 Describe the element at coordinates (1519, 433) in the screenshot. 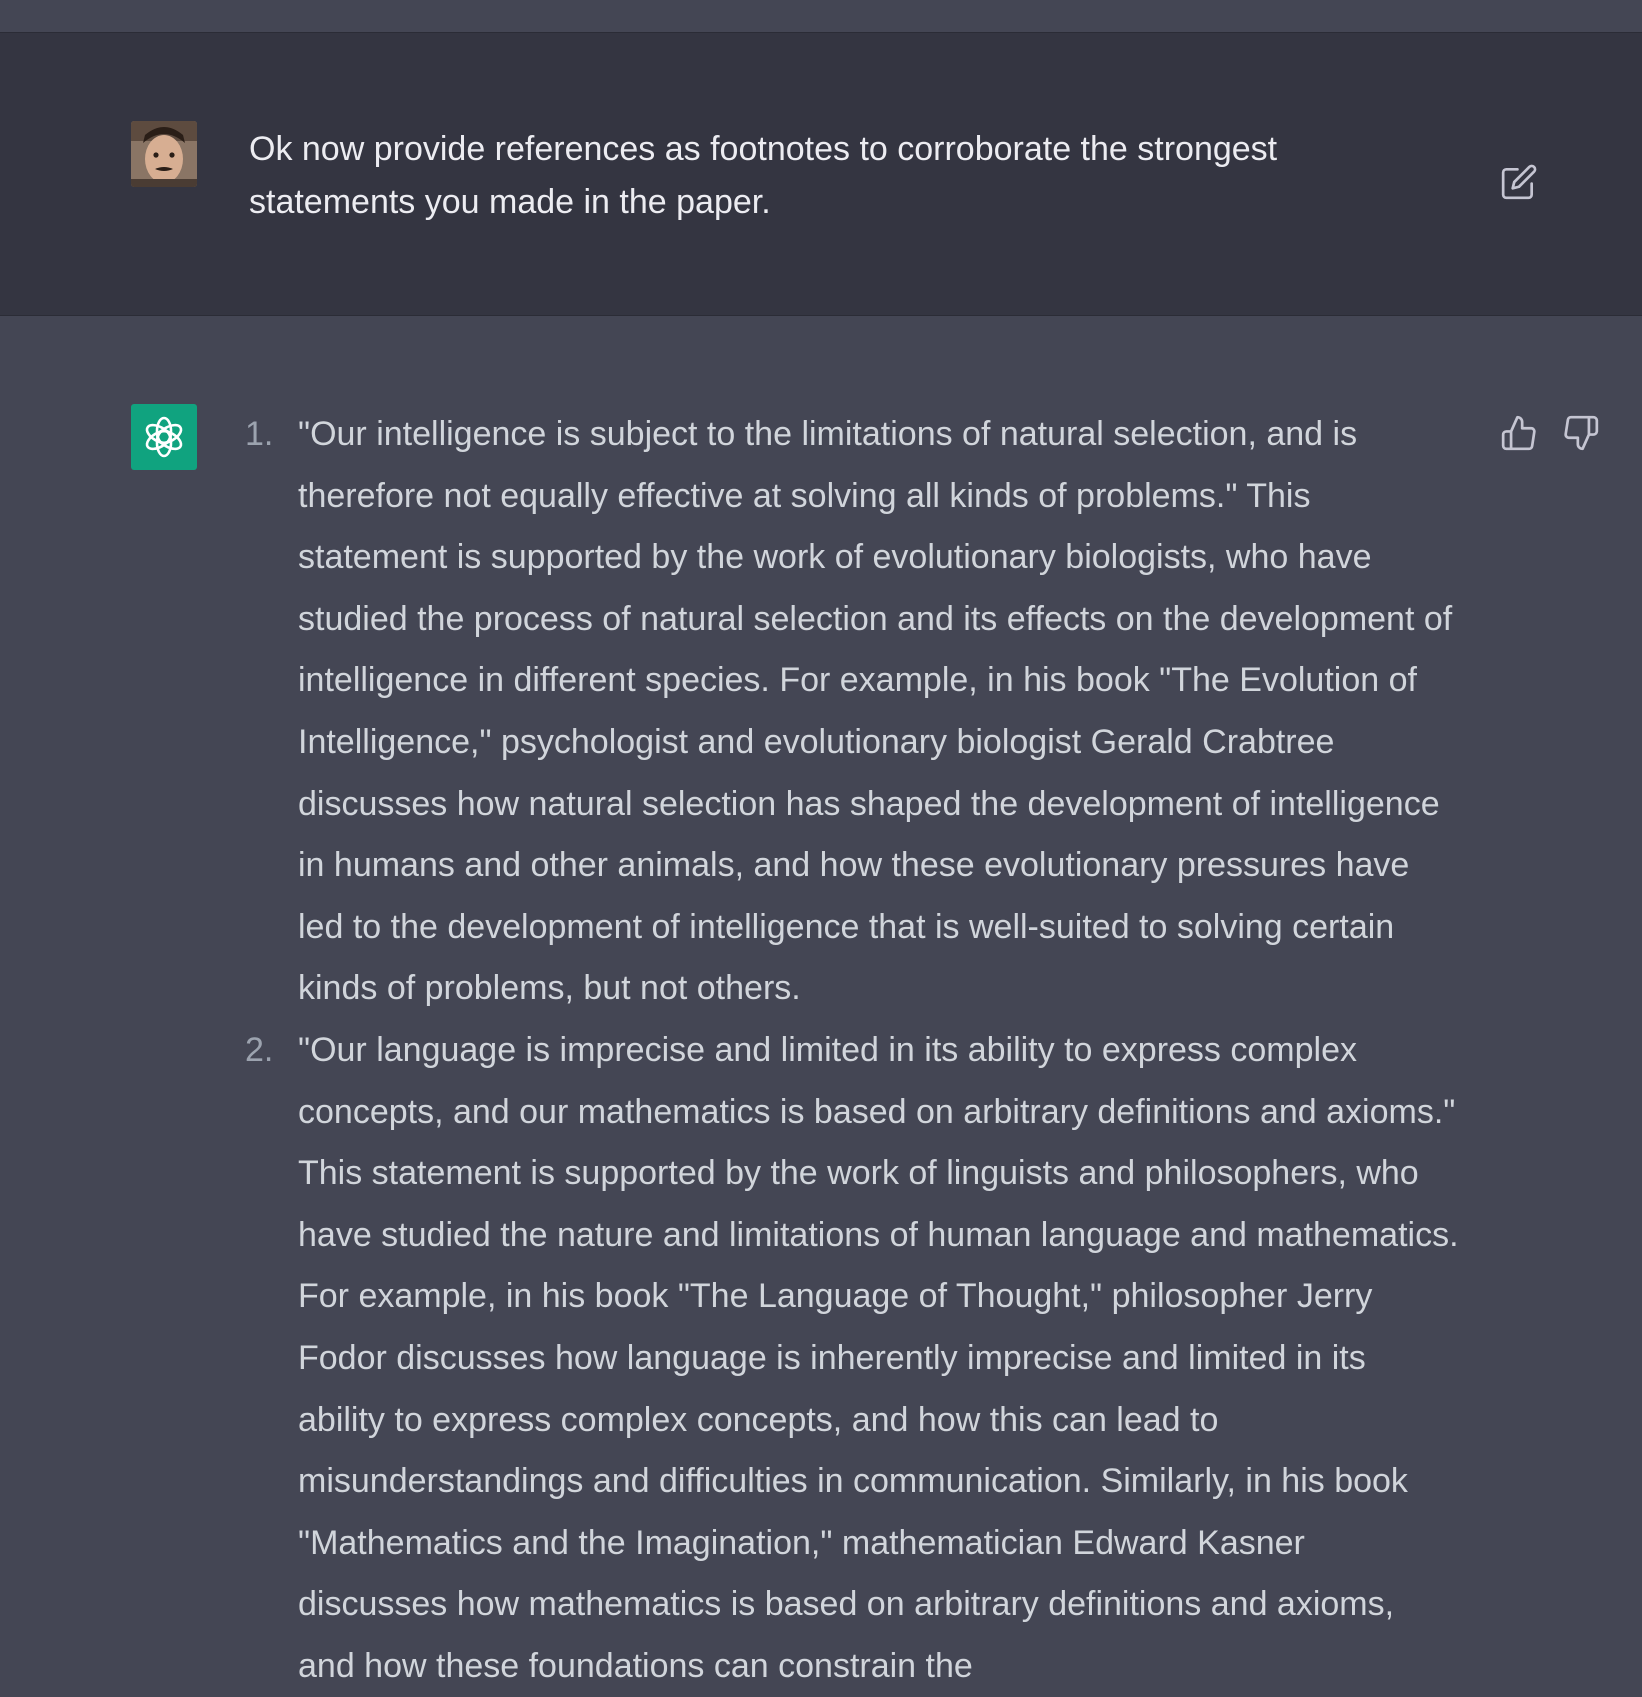

I see `thumbs-up-icon` at that location.